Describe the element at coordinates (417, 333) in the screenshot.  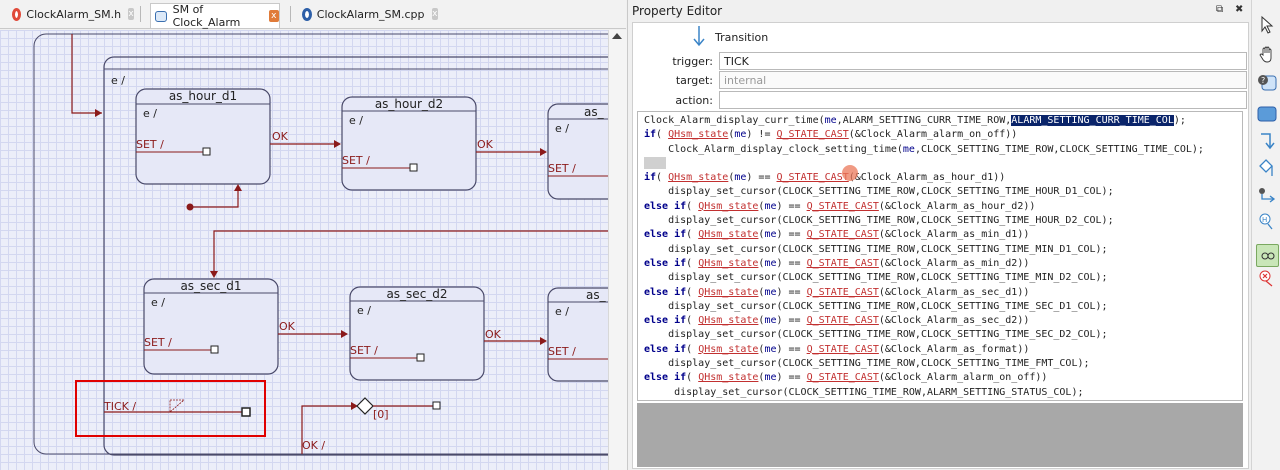
I see `state-as-sec-d2: as_sec_d2 e / SET /` at that location.